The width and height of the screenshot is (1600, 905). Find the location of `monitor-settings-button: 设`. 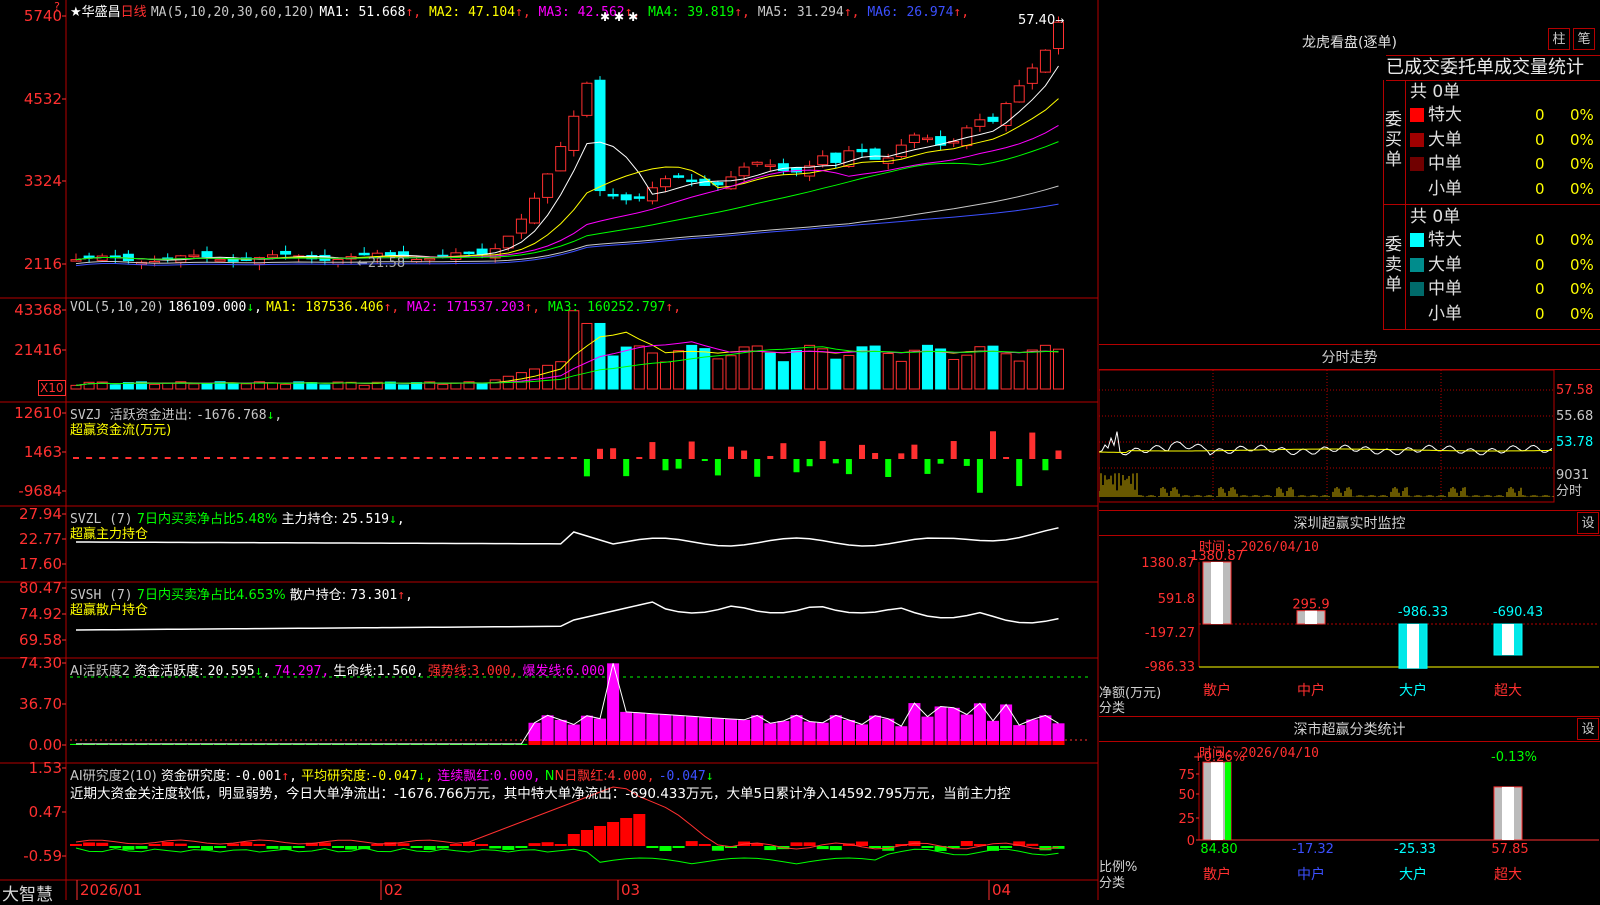

monitor-settings-button: 设 is located at coordinates (1588, 523).